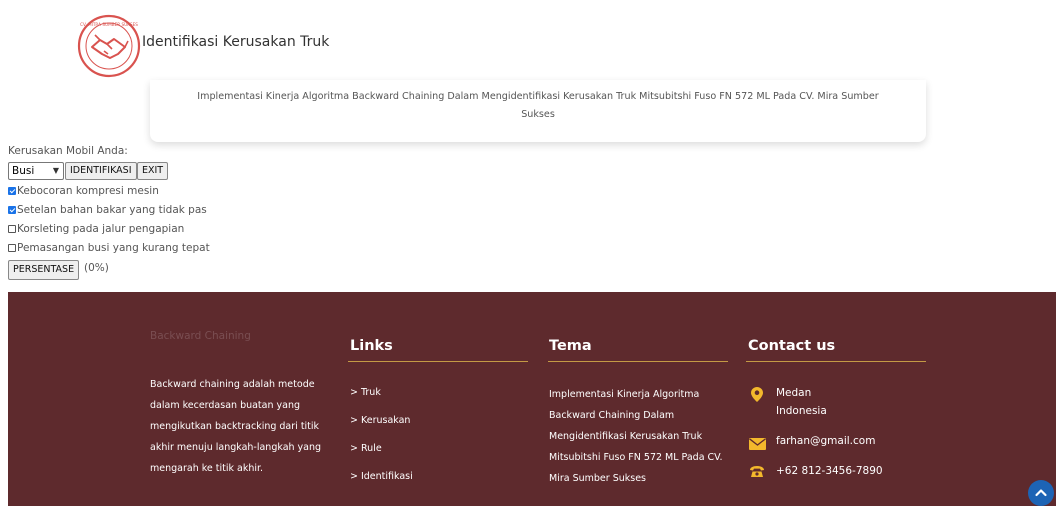  What do you see at coordinates (366, 448) in the screenshot?
I see `footer-link-rule: > Rule` at bounding box center [366, 448].